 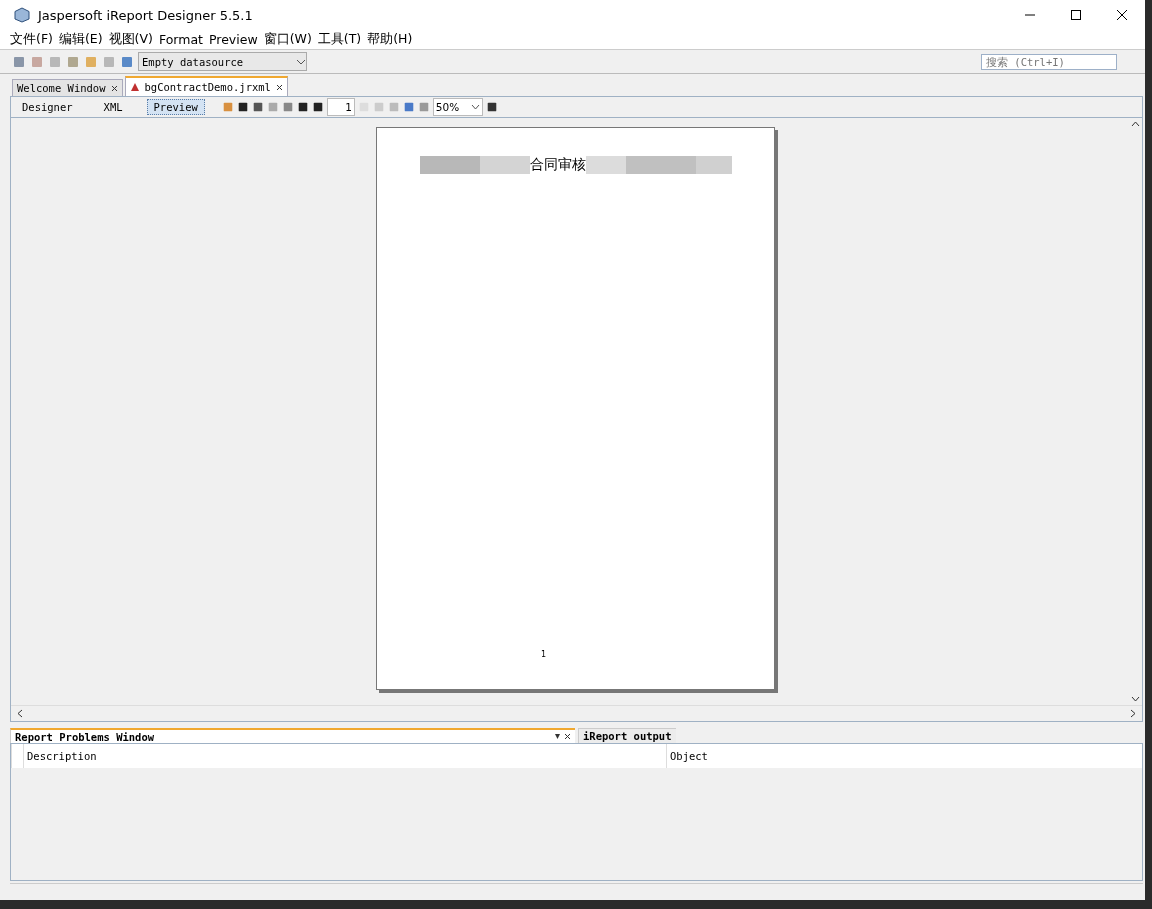 What do you see at coordinates (557, 165) in the screenshot?
I see `report-title: 合同审核` at bounding box center [557, 165].